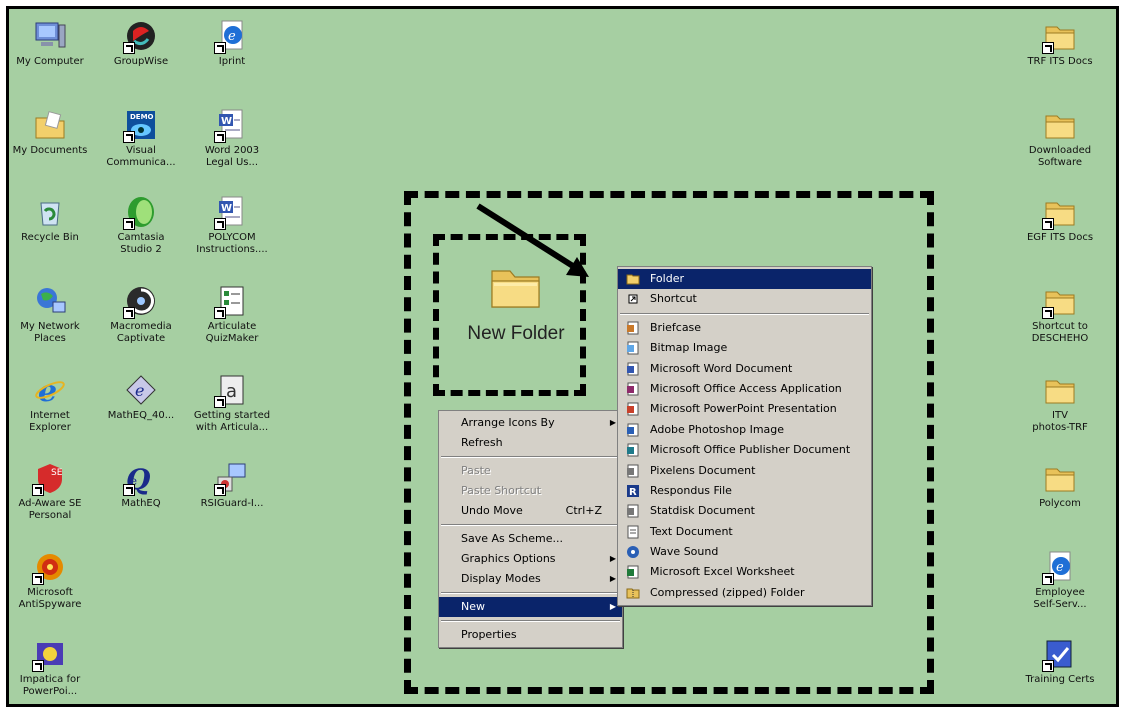 The width and height of the screenshot is (1123, 710). I want to click on menu-item-label: Graphics Options, so click(508, 558).